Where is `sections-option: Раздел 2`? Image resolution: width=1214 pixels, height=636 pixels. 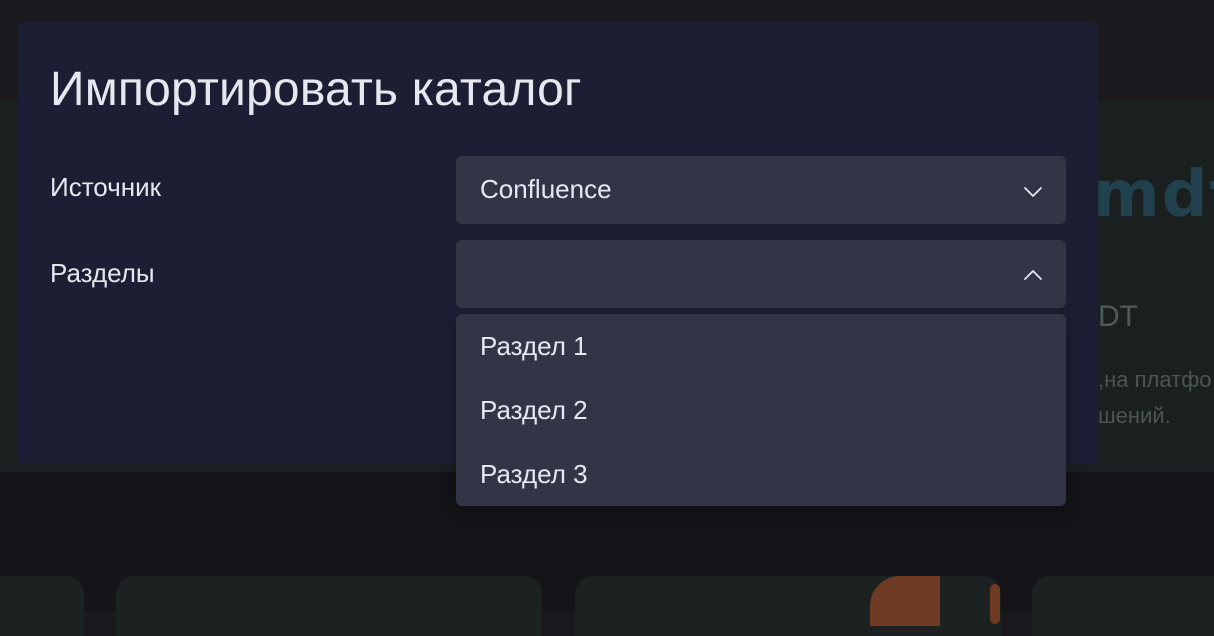 sections-option: Раздел 2 is located at coordinates (761, 410).